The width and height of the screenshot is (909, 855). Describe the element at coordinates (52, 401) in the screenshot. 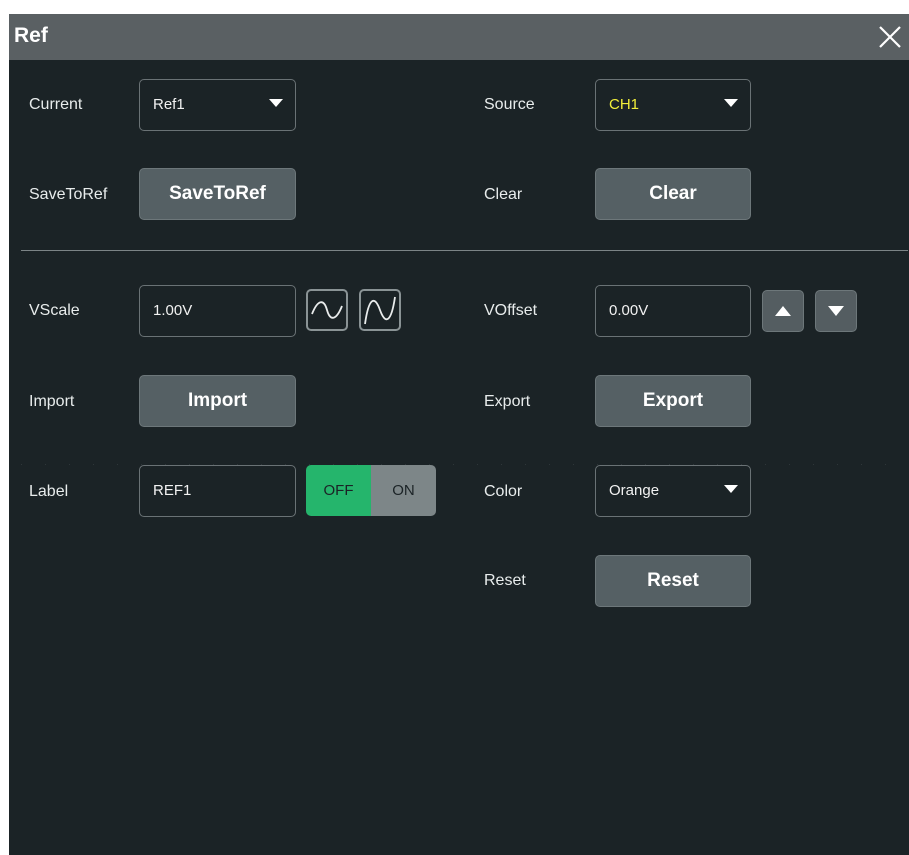

I see `import-label: Import` at that location.